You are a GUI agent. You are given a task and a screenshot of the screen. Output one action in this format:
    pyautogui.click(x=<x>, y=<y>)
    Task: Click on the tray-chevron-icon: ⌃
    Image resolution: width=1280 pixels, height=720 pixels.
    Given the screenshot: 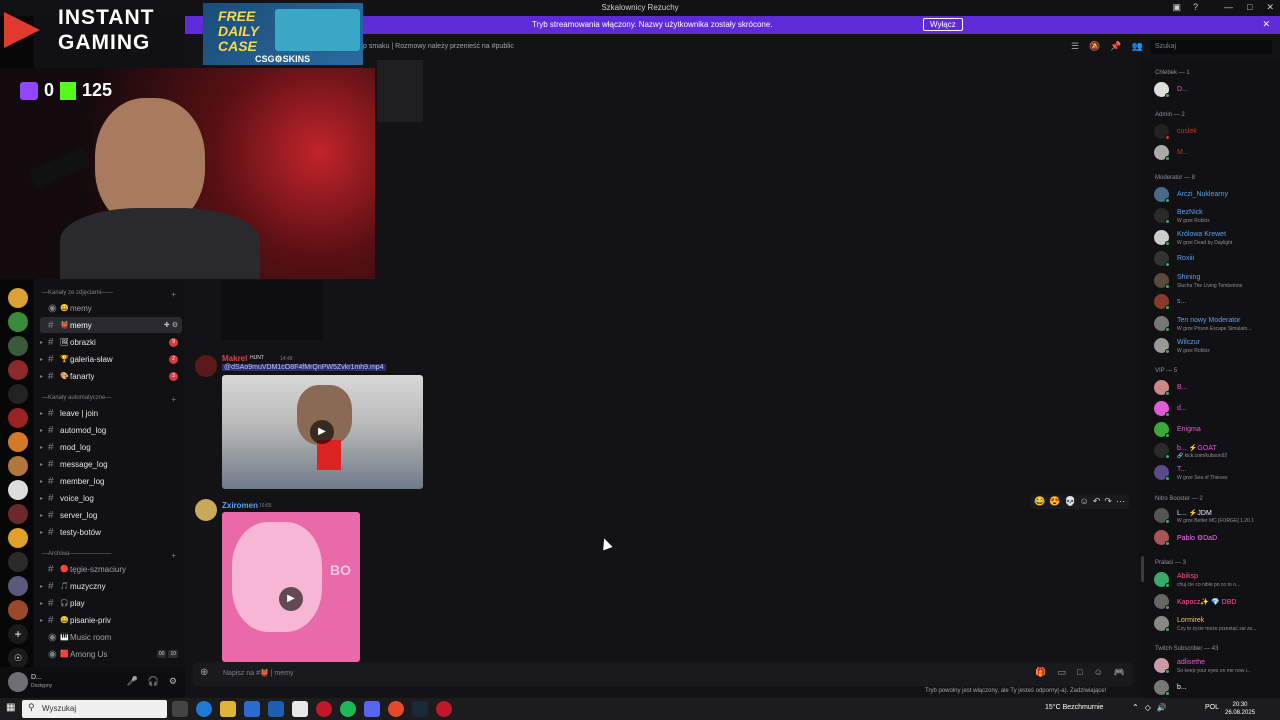 What is the action you would take?
    pyautogui.click(x=1135, y=707)
    